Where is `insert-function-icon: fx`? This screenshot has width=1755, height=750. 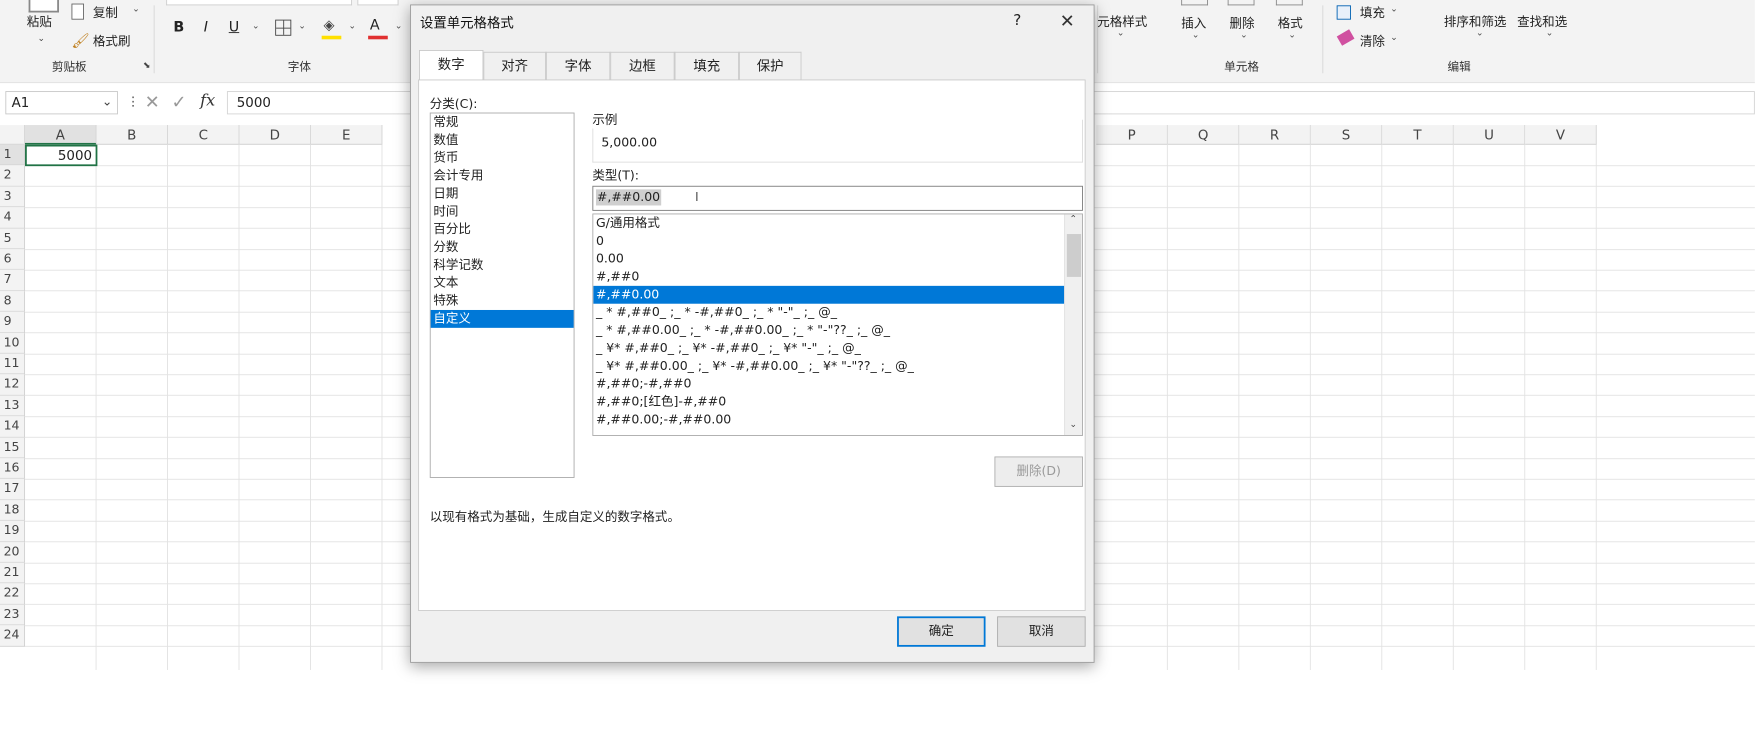
insert-function-icon: fx is located at coordinates (207, 100).